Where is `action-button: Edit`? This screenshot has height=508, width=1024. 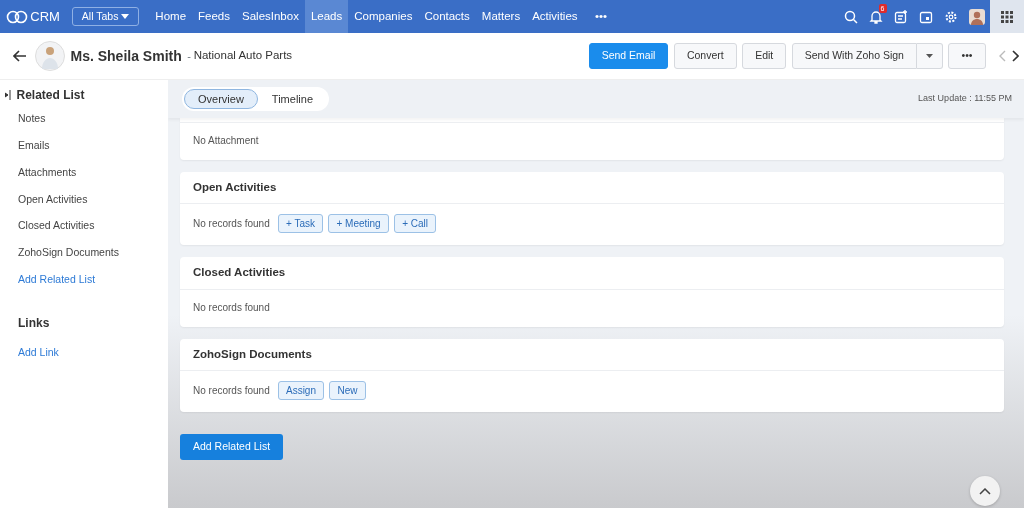
action-button: Edit is located at coordinates (764, 56).